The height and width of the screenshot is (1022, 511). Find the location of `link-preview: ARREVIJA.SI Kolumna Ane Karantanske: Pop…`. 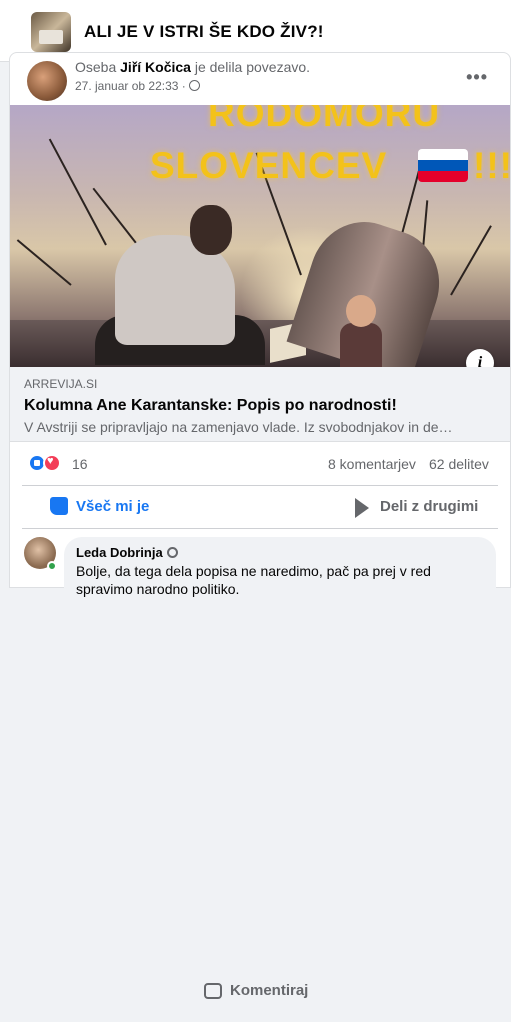

link-preview: ARREVIJA.SI Kolumna Ane Karantanske: Pop… is located at coordinates (260, 404).